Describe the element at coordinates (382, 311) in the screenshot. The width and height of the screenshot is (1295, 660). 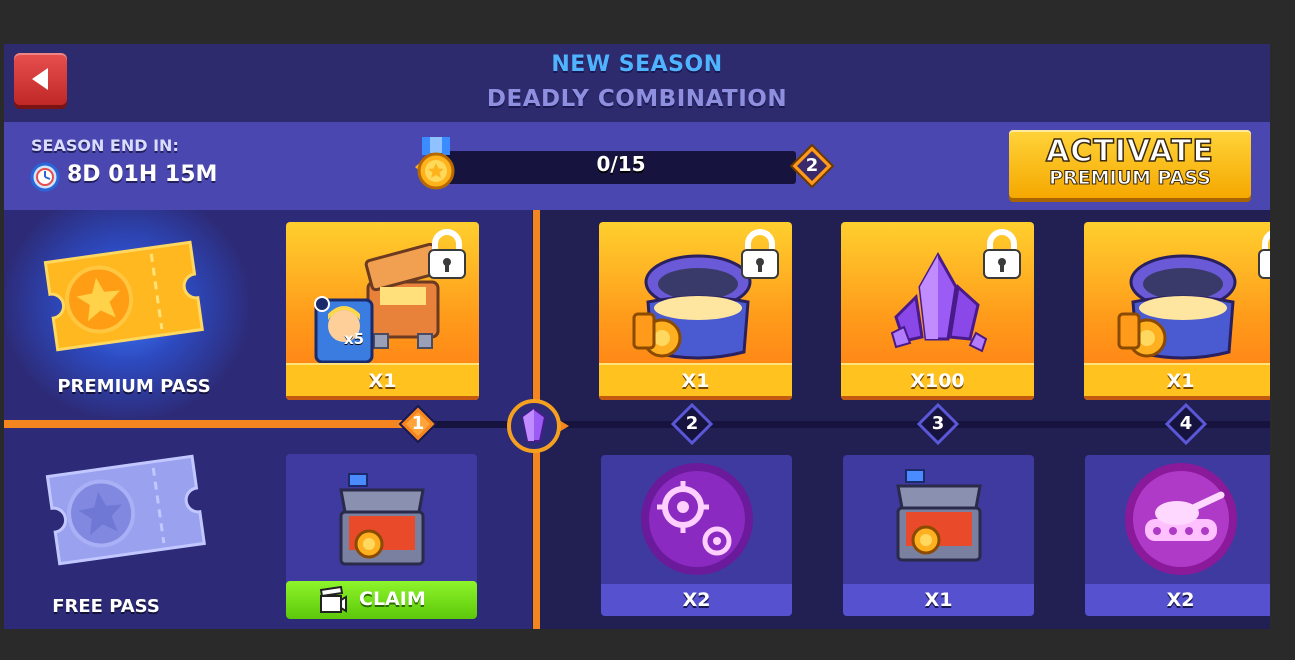
I see `premium-reward-card: x5 X1` at that location.